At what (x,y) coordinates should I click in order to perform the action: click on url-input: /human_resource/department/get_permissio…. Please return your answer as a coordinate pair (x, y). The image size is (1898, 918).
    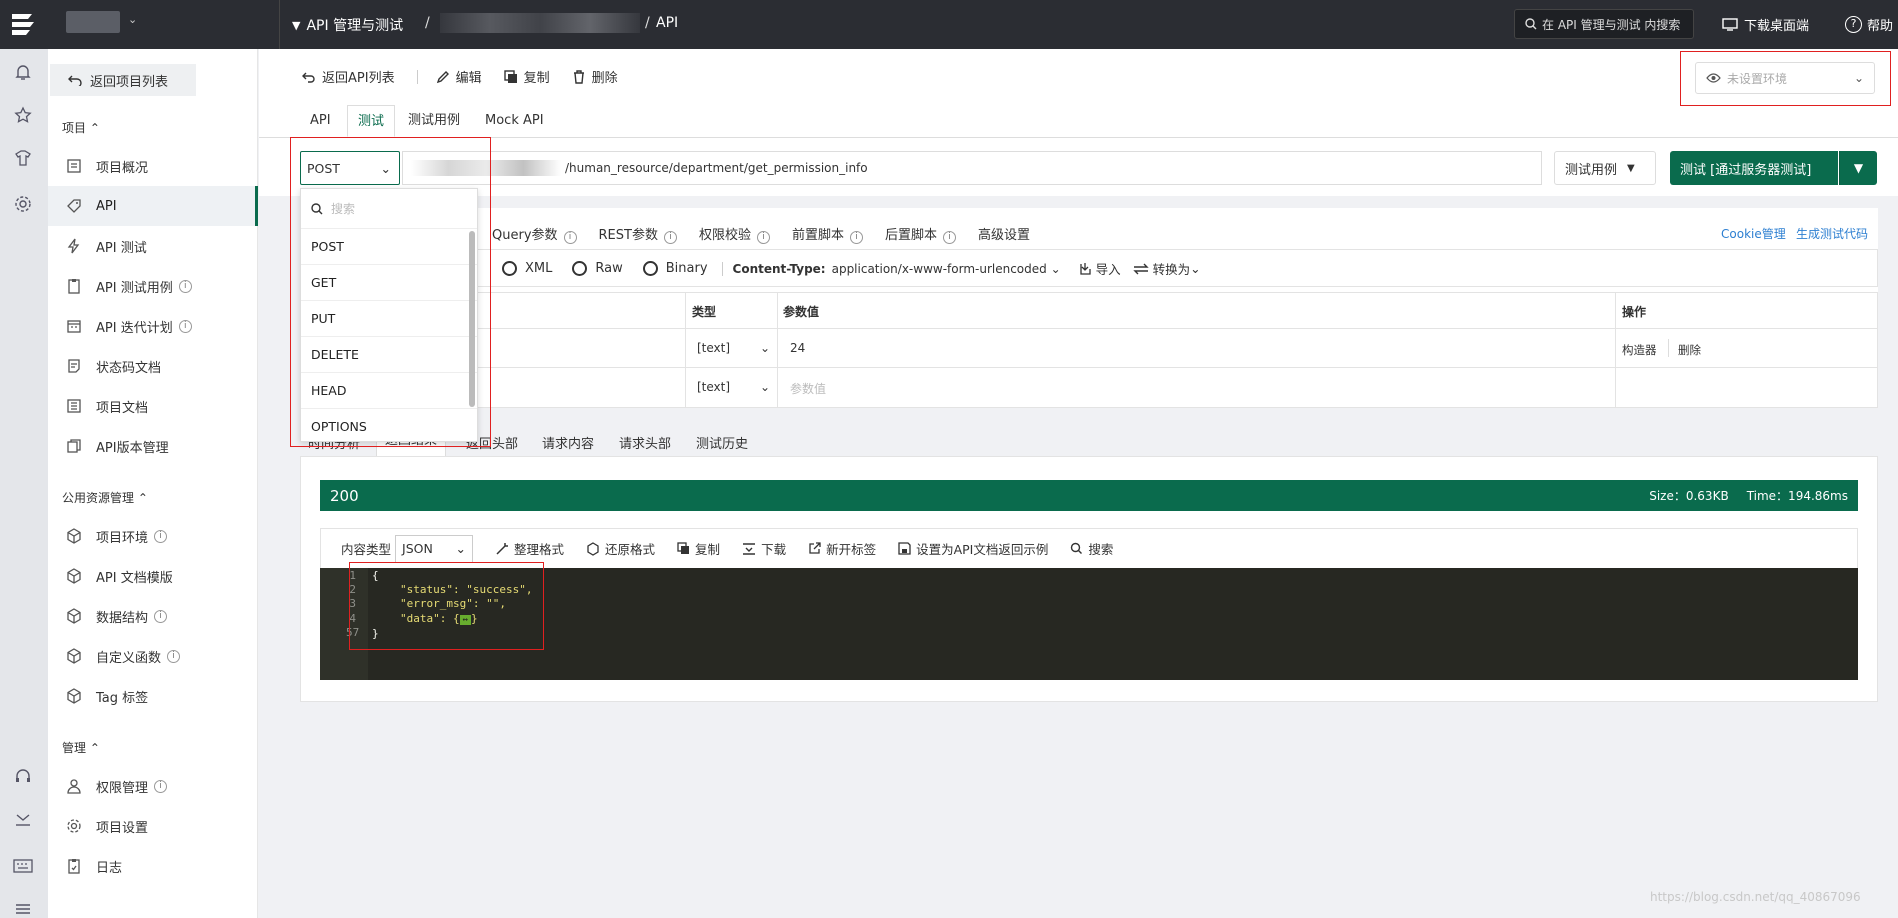
    Looking at the image, I should click on (972, 168).